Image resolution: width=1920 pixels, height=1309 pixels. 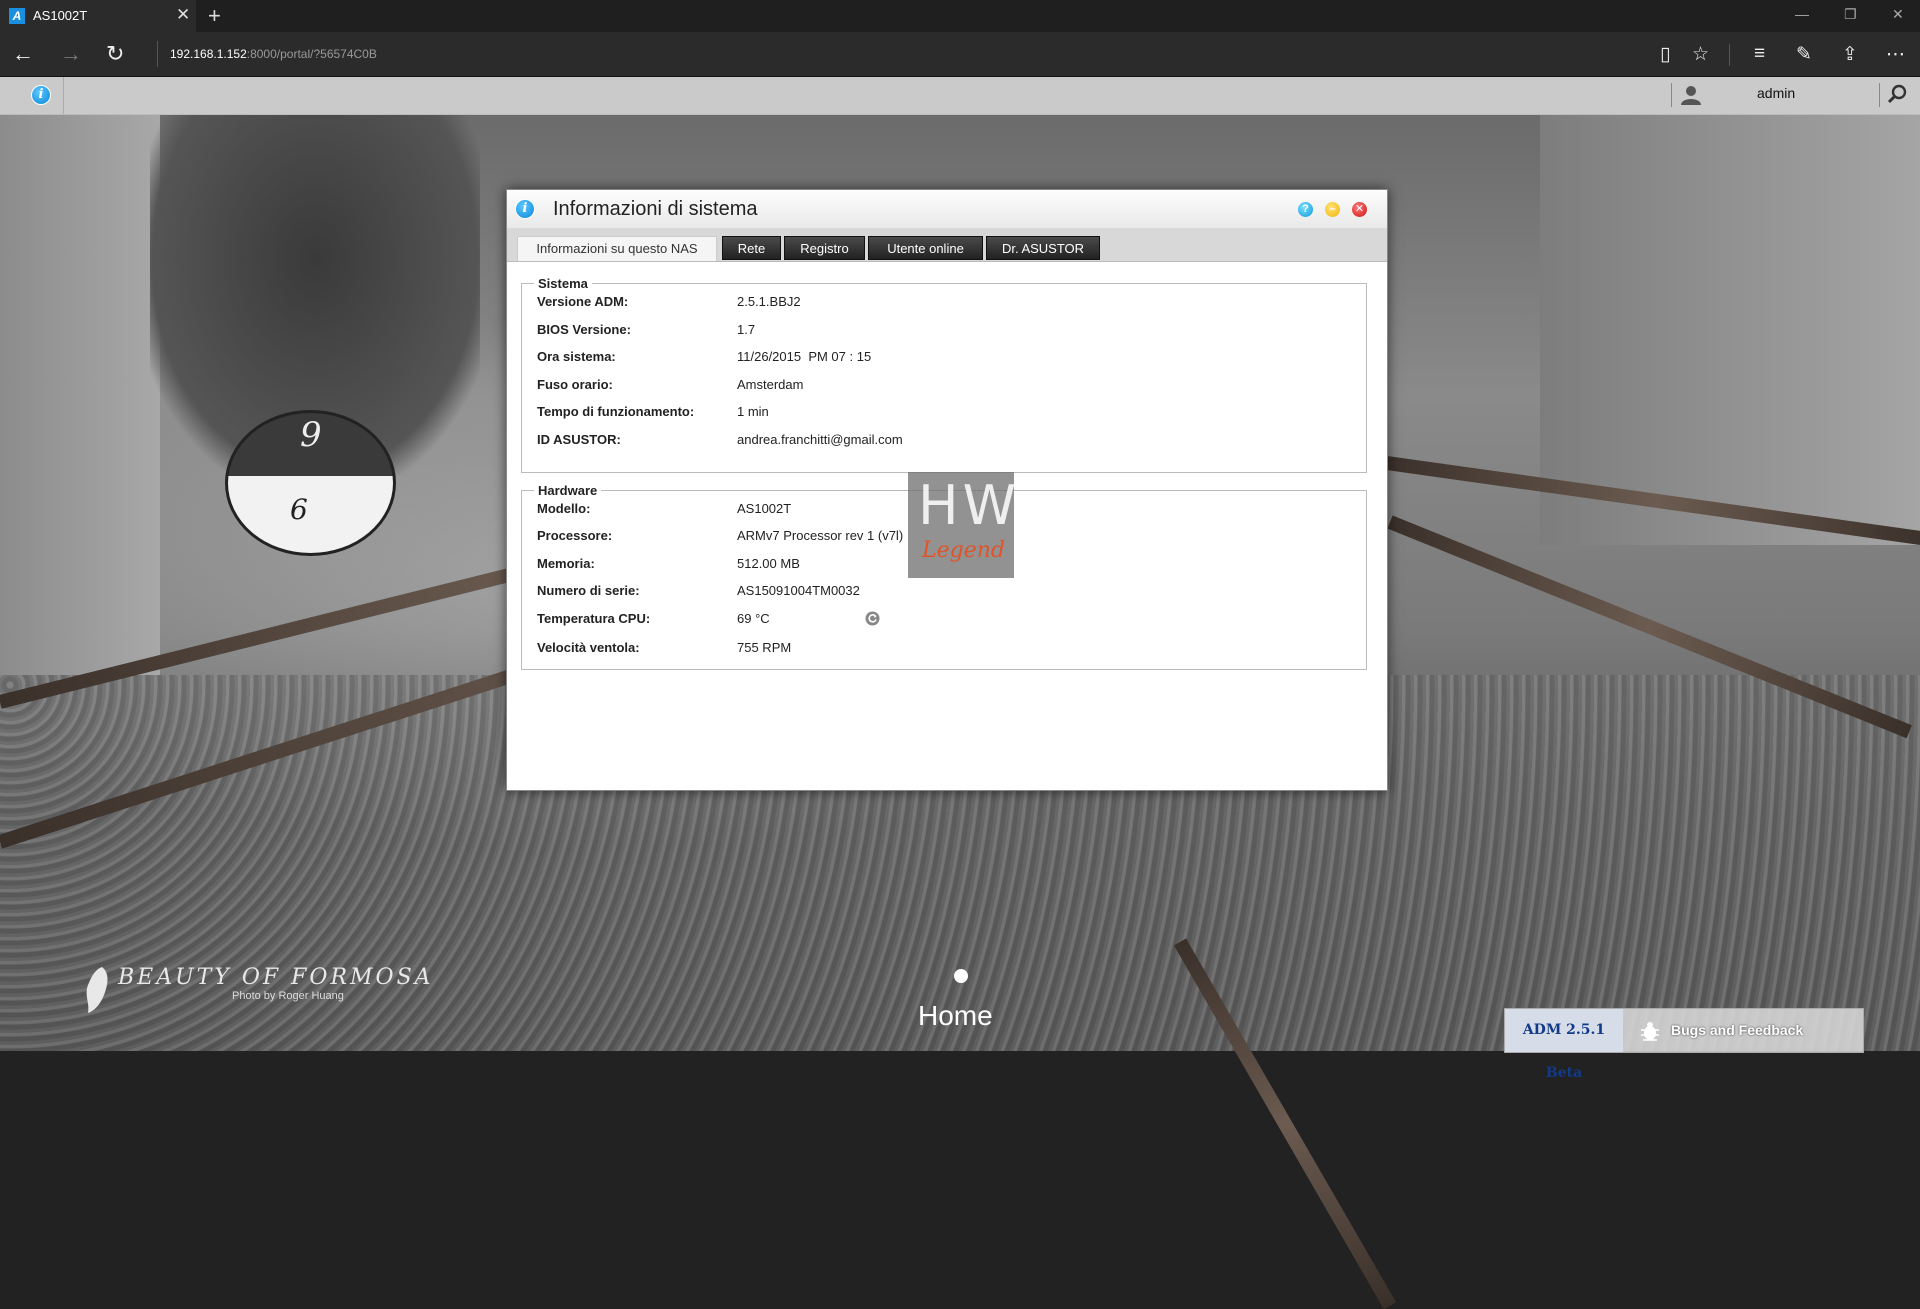 I want to click on wallpaper-brand: BEAUTY OF FORMOSA Photo by Roger Huang, so click(x=257, y=983).